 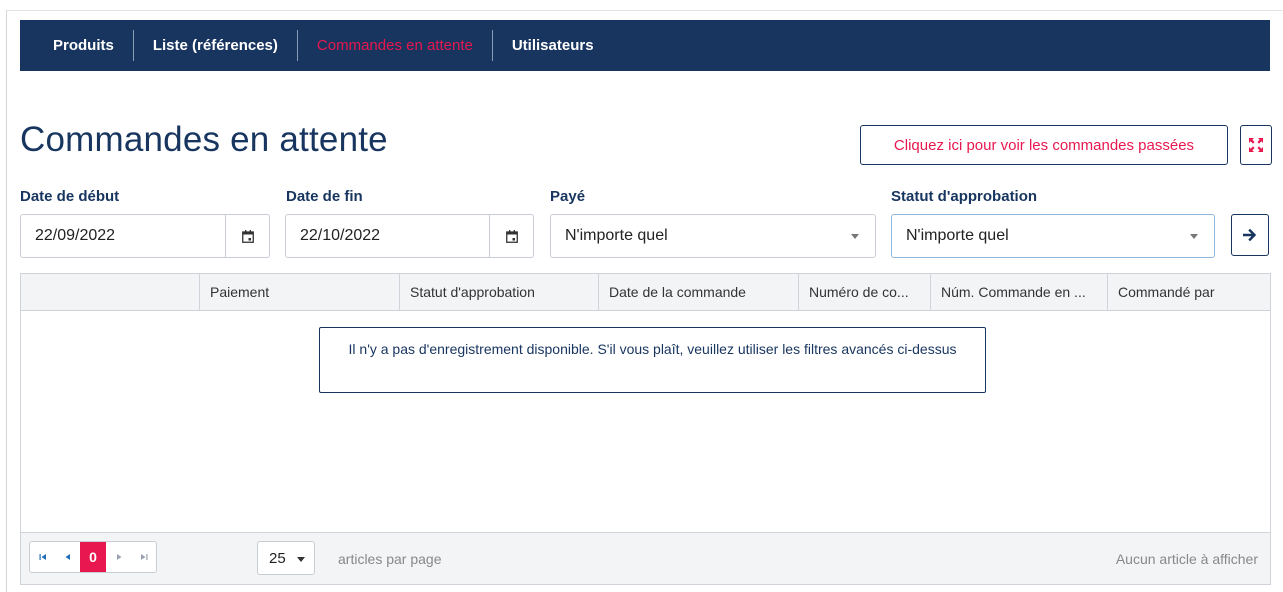 I want to click on approval-status-select-value: N'importe quel, so click(x=957, y=235).